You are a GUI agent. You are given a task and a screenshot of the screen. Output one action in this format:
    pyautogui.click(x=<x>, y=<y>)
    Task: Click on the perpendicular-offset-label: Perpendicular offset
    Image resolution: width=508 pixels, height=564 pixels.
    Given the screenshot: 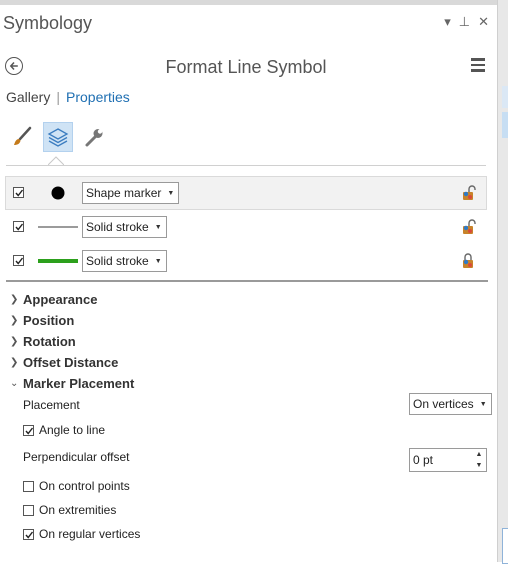 What is the action you would take?
    pyautogui.click(x=76, y=457)
    